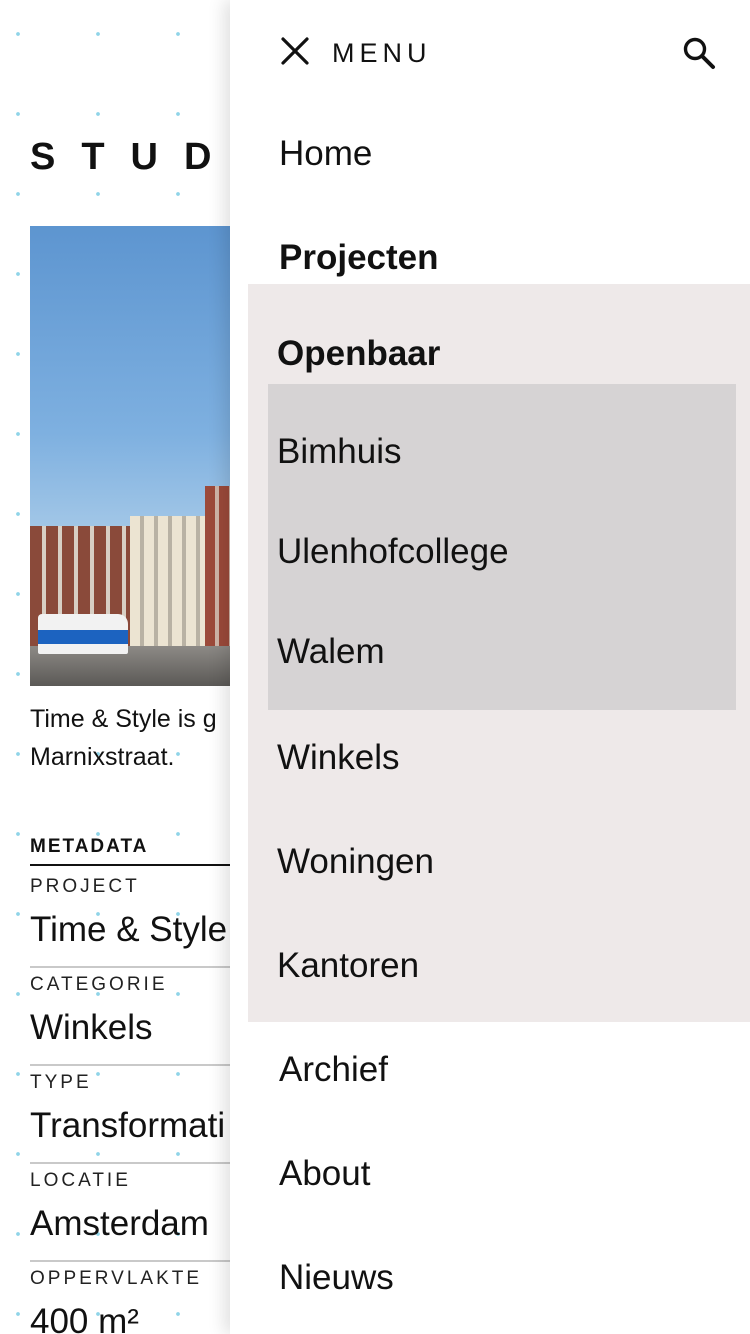  What do you see at coordinates (83, 634) in the screenshot?
I see `tram-shape` at bounding box center [83, 634].